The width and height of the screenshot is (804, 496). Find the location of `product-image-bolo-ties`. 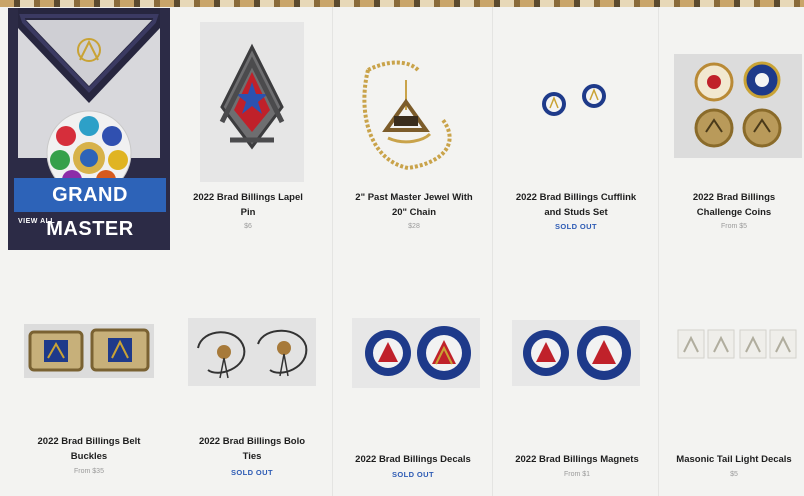

product-image-bolo-ties is located at coordinates (252, 352).